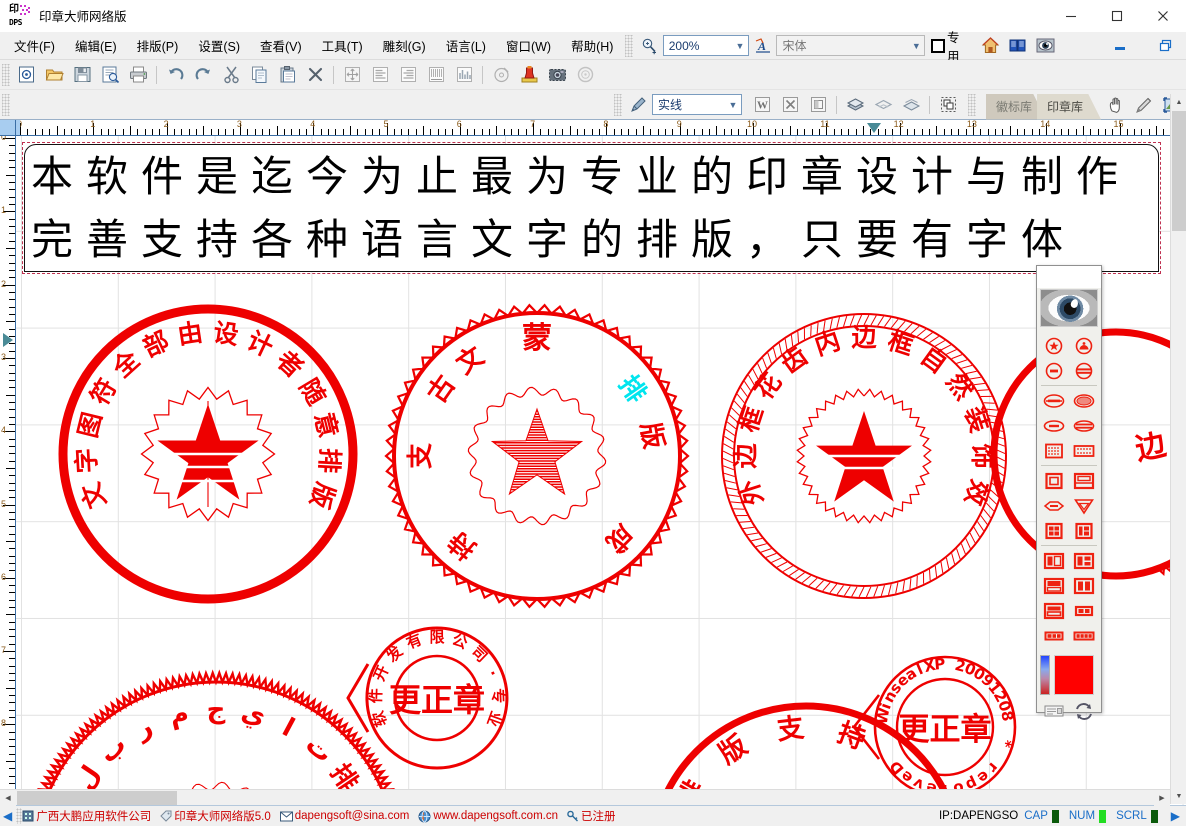  I want to click on camera-capture-button, so click(557, 75).